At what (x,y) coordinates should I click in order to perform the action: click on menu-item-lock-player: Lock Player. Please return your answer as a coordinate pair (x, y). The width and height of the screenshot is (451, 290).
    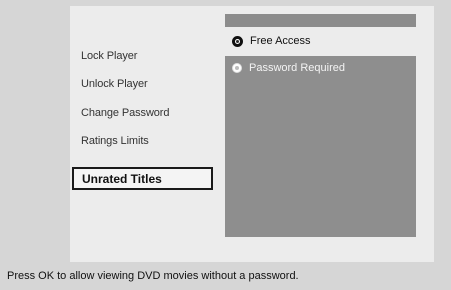
    Looking at the image, I should click on (109, 56).